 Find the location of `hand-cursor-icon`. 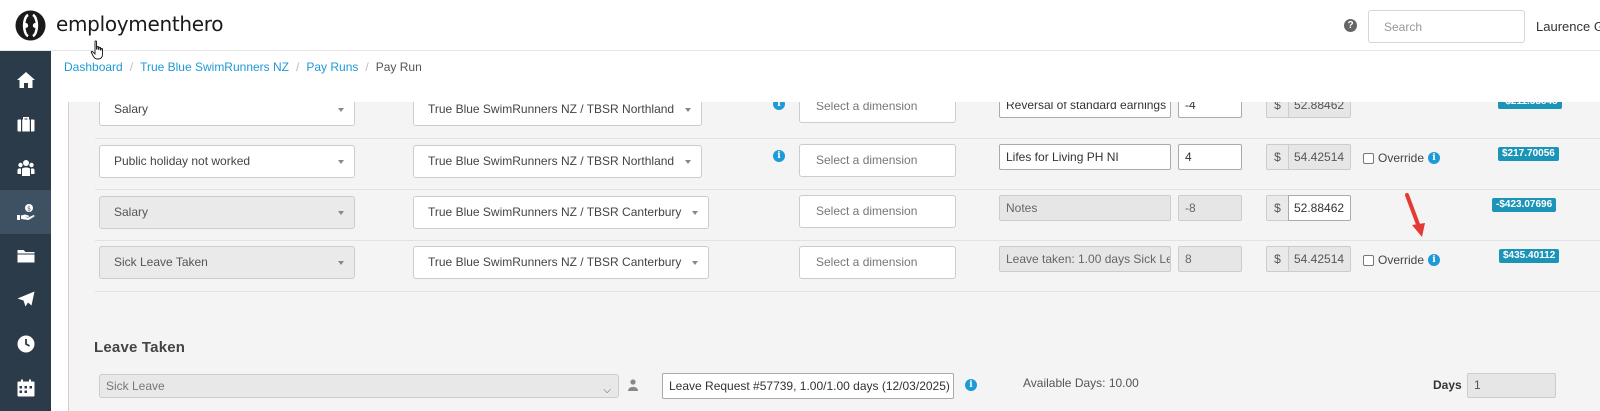

hand-cursor-icon is located at coordinates (96, 50).